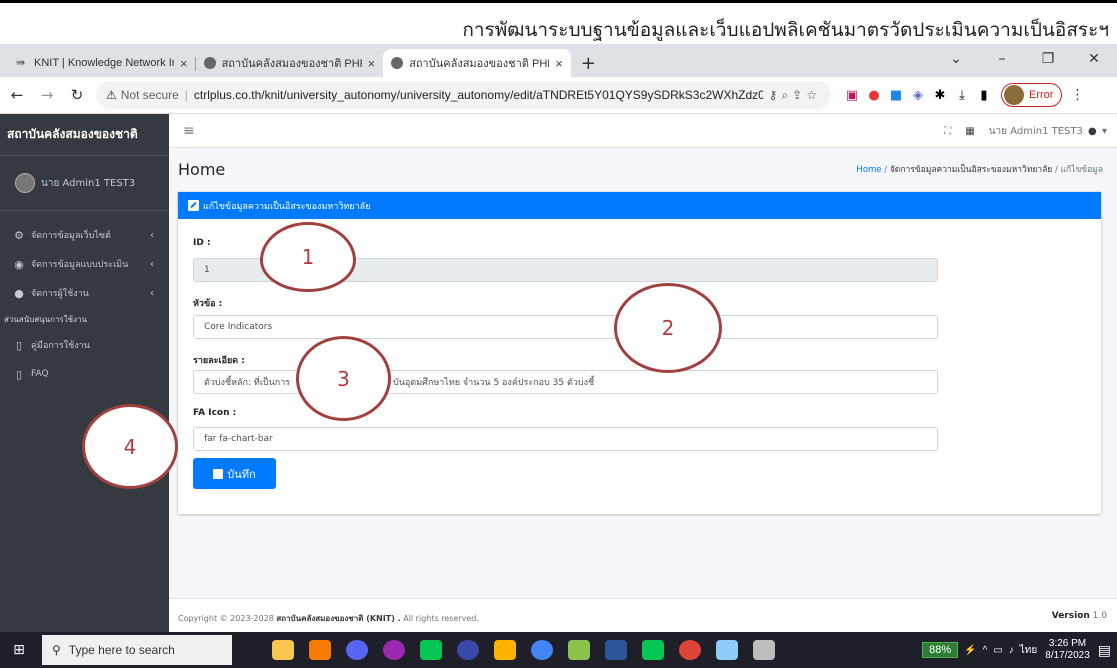 This screenshot has height=668, width=1117. Describe the element at coordinates (1104, 650) in the screenshot. I see `notification-icon: ▤` at that location.